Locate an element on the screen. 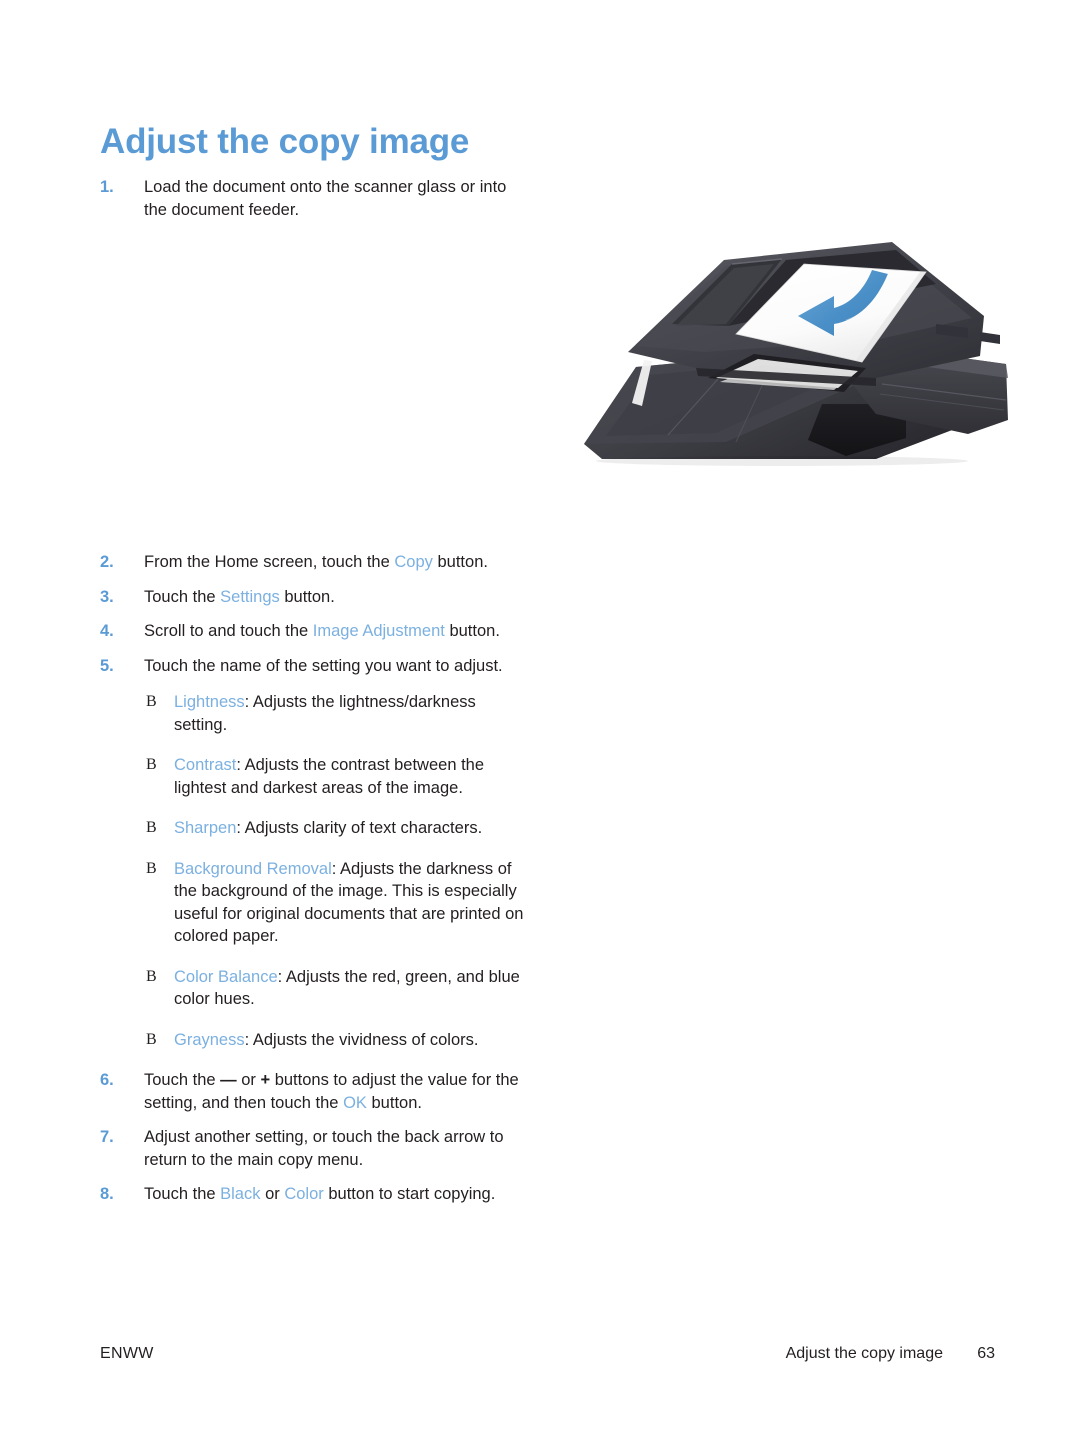 This screenshot has width=1080, height=1437. footer-section-title: Adjust the copy image is located at coordinates (864, 1353).